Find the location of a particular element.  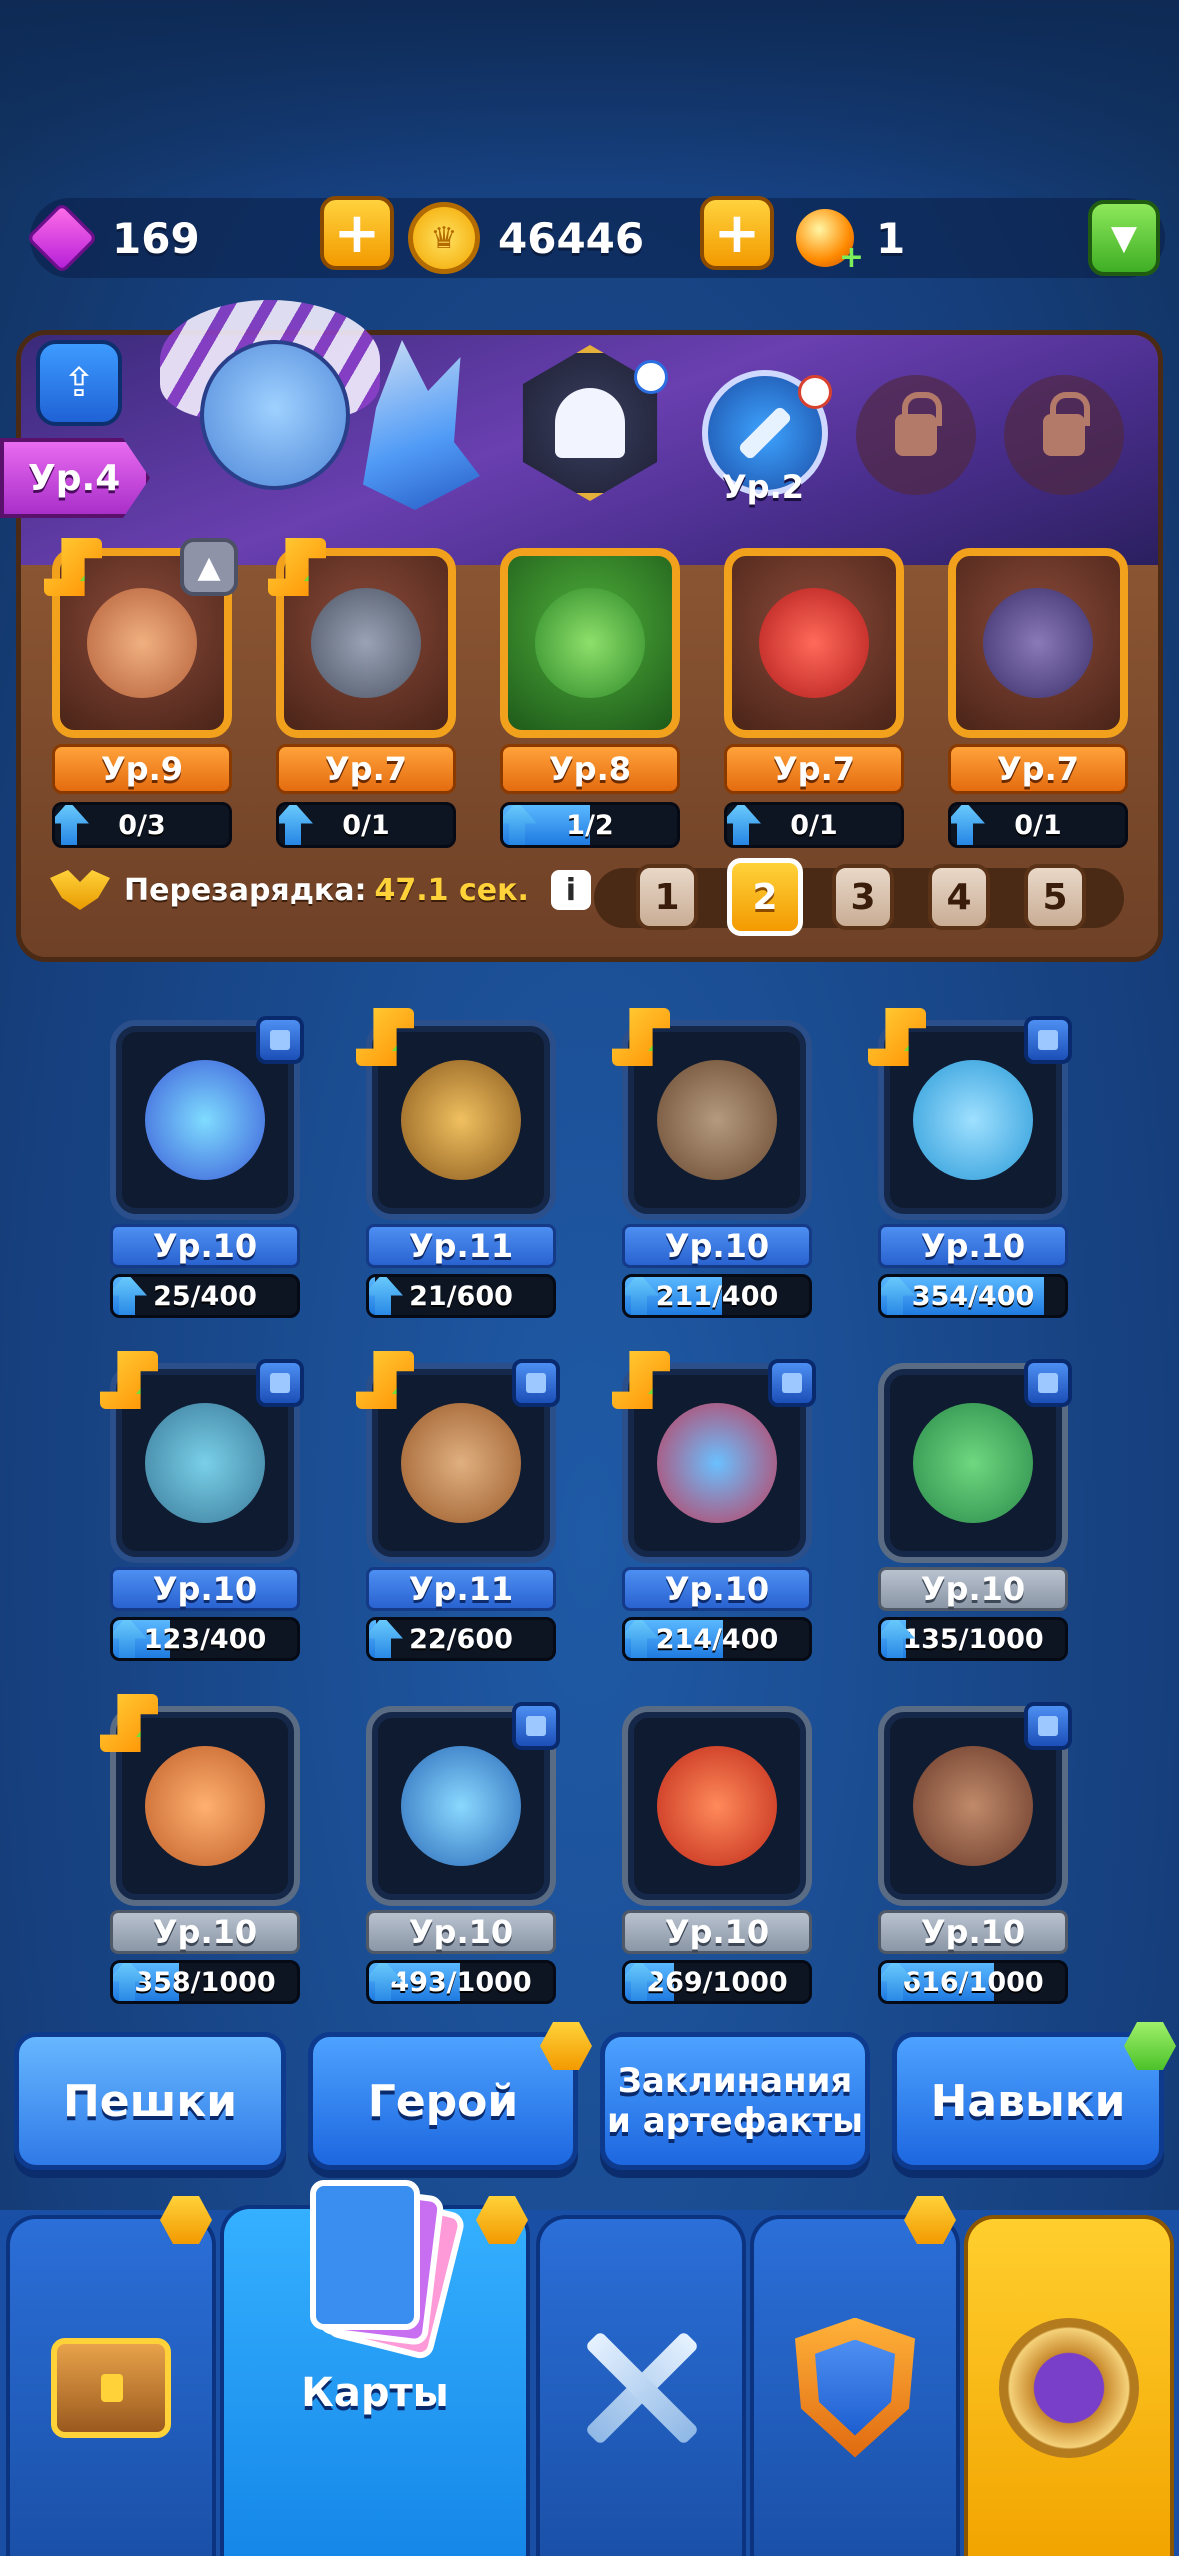

card-progress: 0/3 is located at coordinates (142, 825).